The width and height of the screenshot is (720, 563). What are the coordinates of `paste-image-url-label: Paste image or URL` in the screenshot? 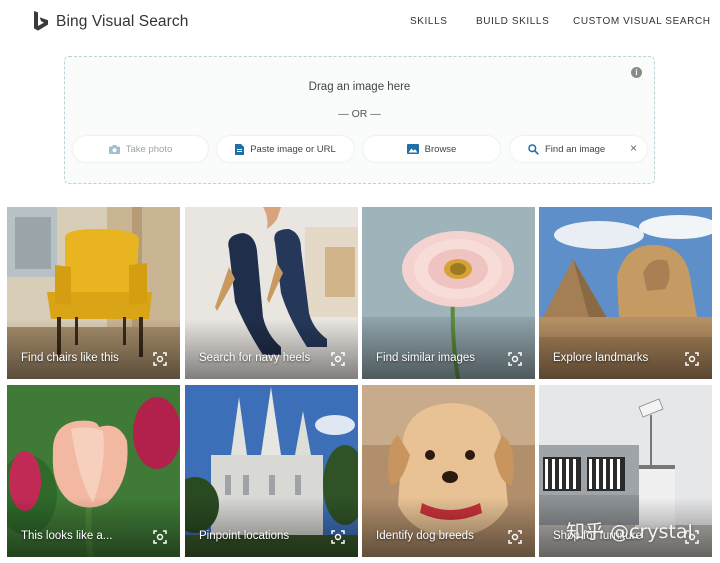 It's located at (293, 149).